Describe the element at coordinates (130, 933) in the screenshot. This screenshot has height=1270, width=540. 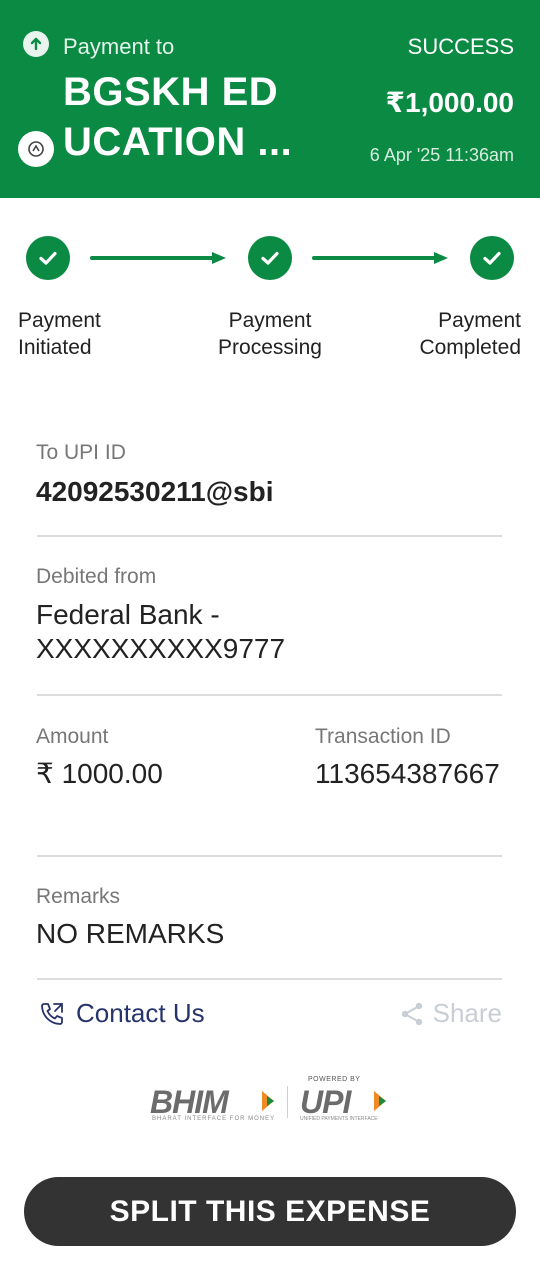
I see `remarks-value: NO REMARKS` at that location.